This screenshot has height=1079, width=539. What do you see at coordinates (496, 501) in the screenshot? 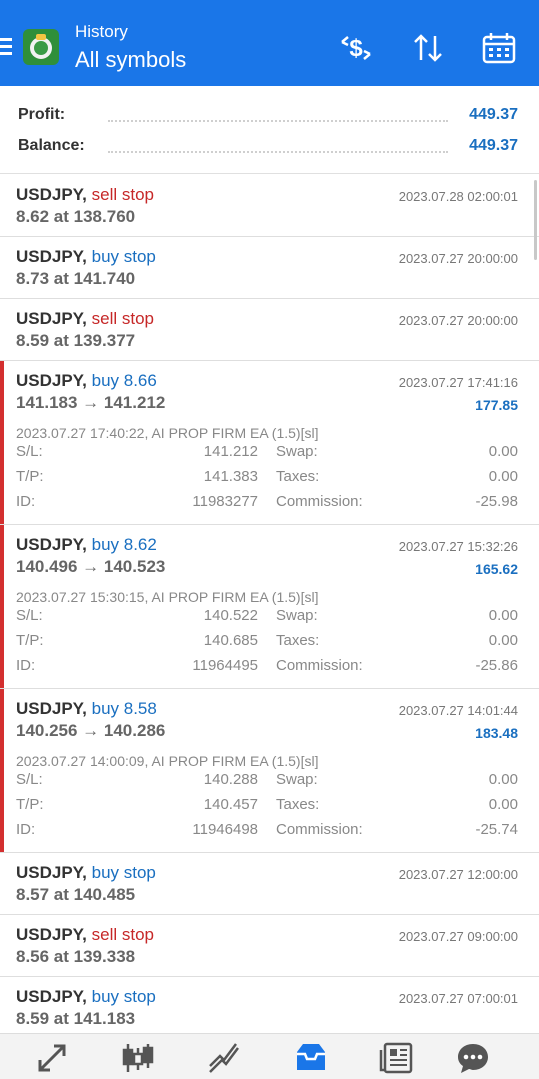
I see `detail-value: -25.98` at bounding box center [496, 501].